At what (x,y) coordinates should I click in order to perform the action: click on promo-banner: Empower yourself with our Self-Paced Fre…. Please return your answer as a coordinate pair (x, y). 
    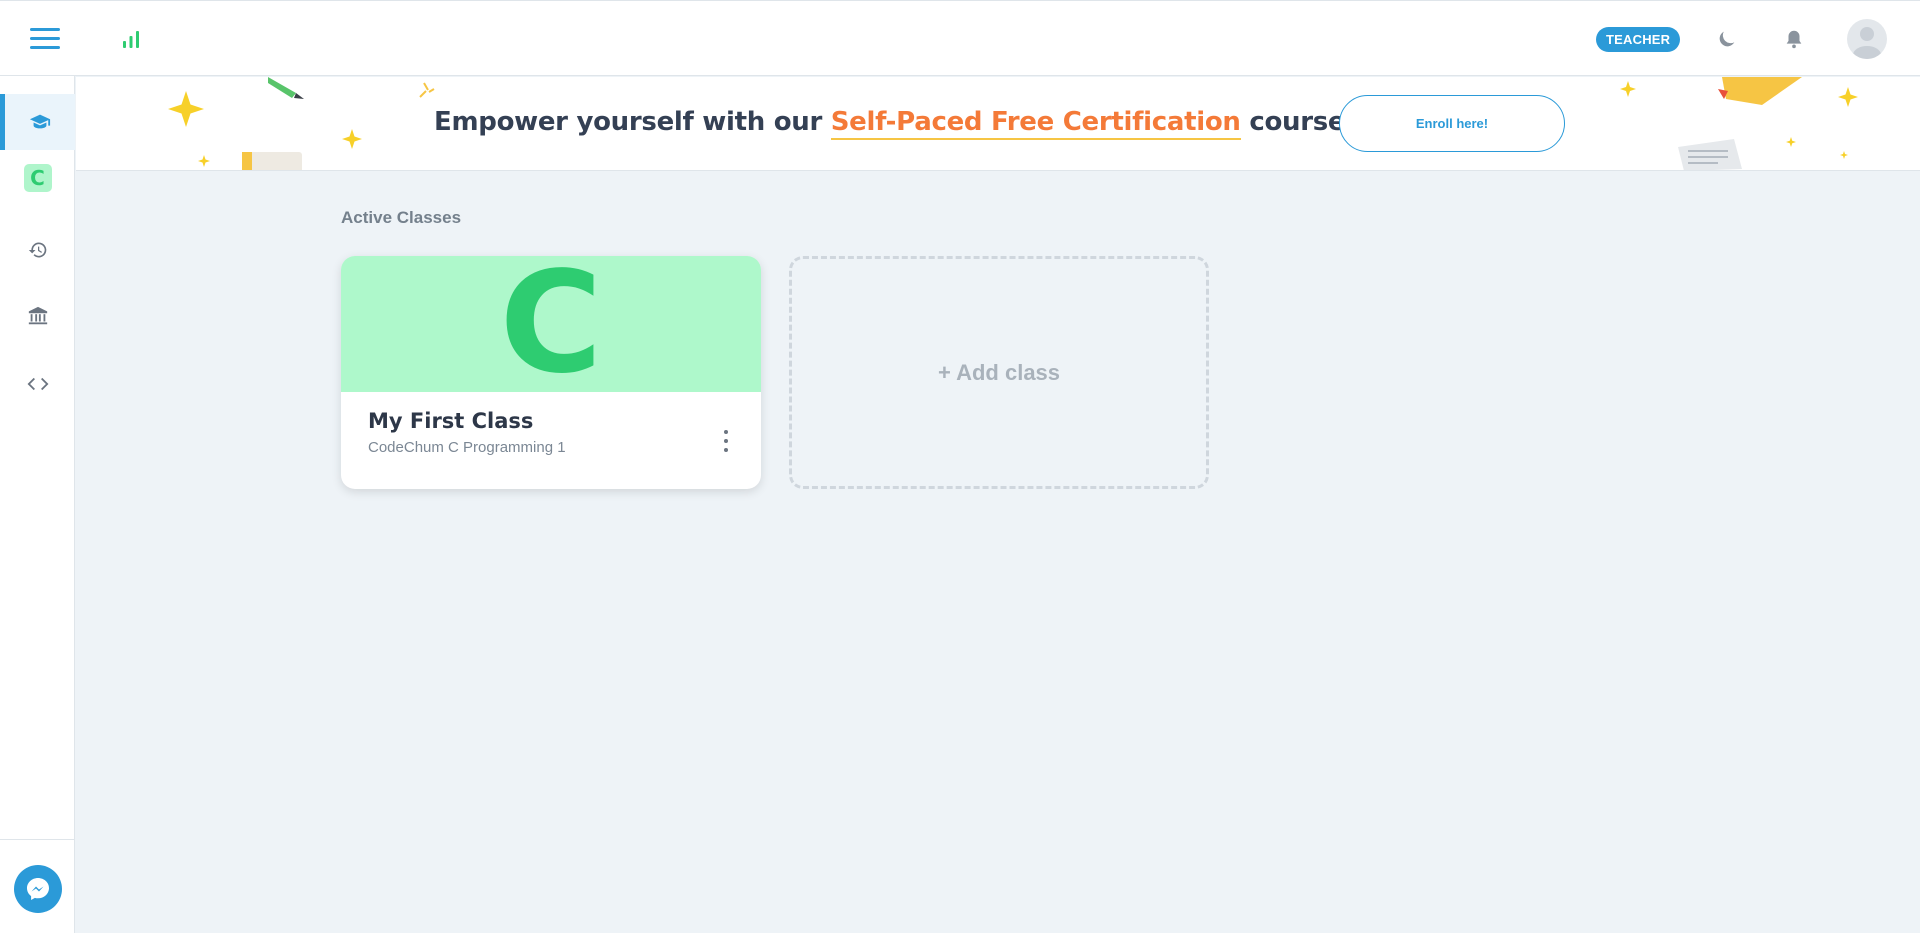
    Looking at the image, I should click on (998, 124).